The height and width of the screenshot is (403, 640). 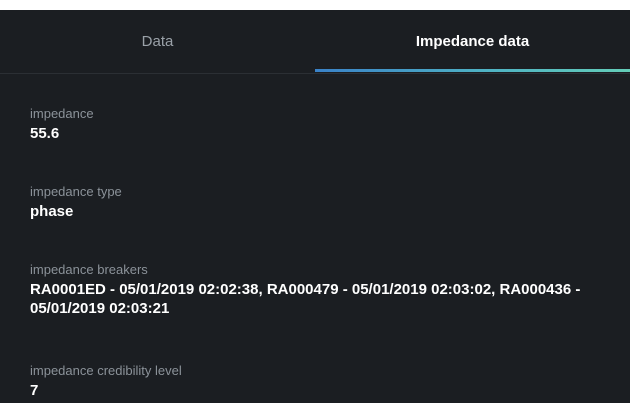 I want to click on impedance-credibility-value: 7, so click(x=34, y=390).